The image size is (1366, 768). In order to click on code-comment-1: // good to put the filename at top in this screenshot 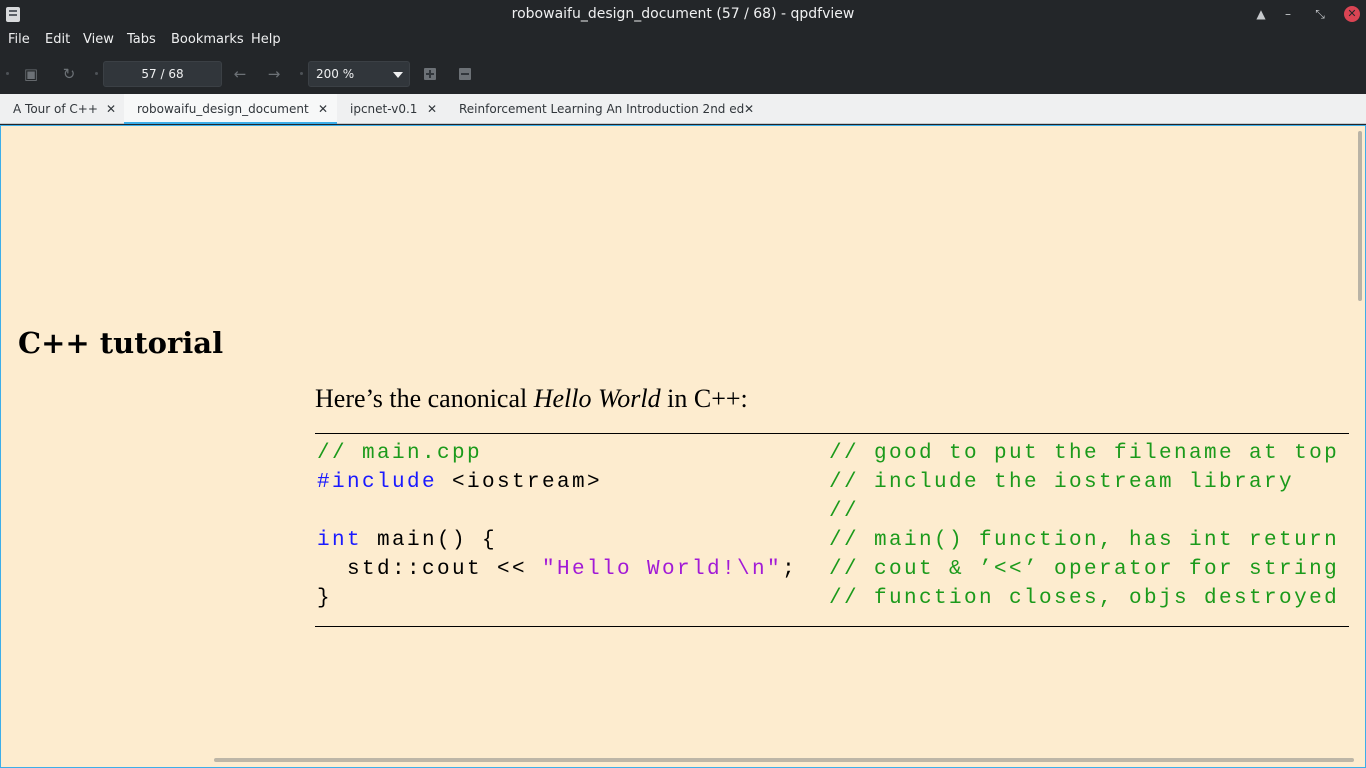, I will do `click(1084, 453)`.